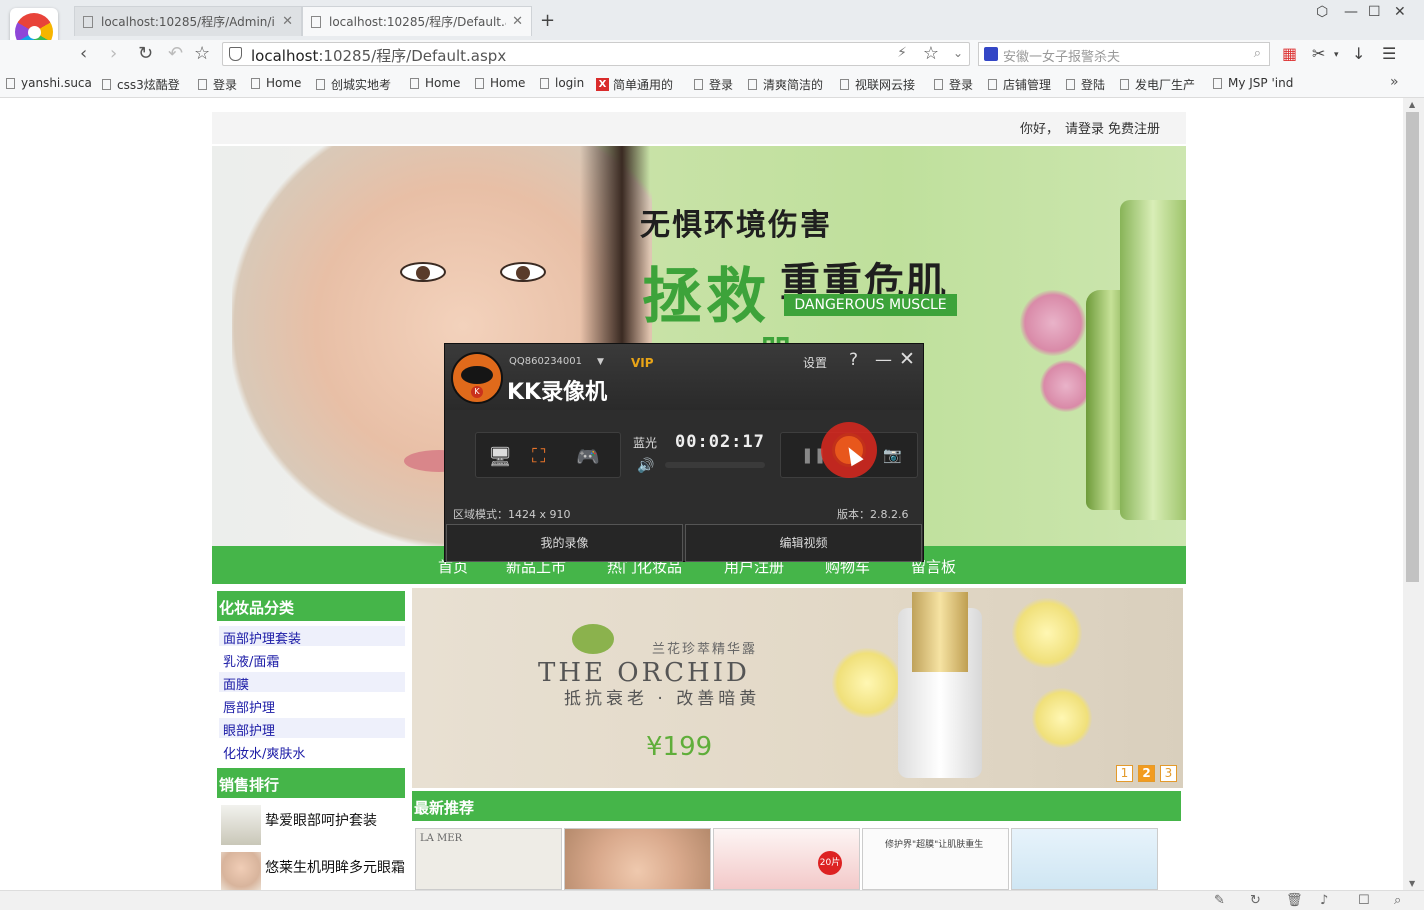  What do you see at coordinates (241, 872) in the screenshot?
I see `product-thumbnail` at bounding box center [241, 872].